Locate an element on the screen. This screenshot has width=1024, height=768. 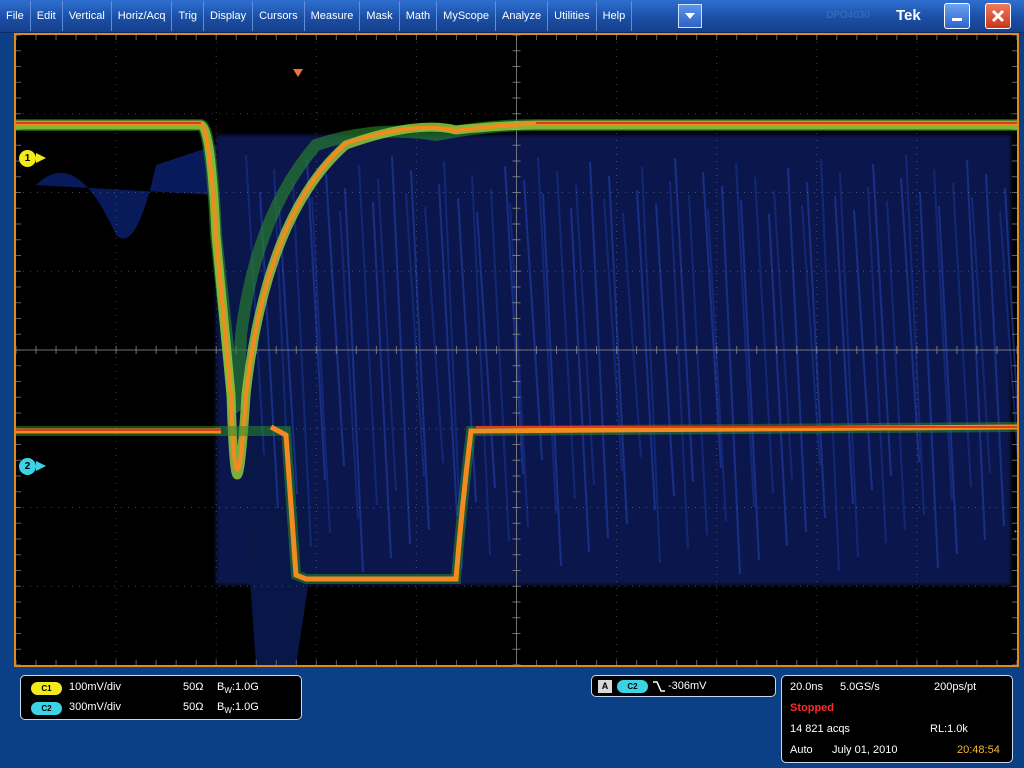
ch1-offset-arrow-icon is located at coordinates (41, 158).